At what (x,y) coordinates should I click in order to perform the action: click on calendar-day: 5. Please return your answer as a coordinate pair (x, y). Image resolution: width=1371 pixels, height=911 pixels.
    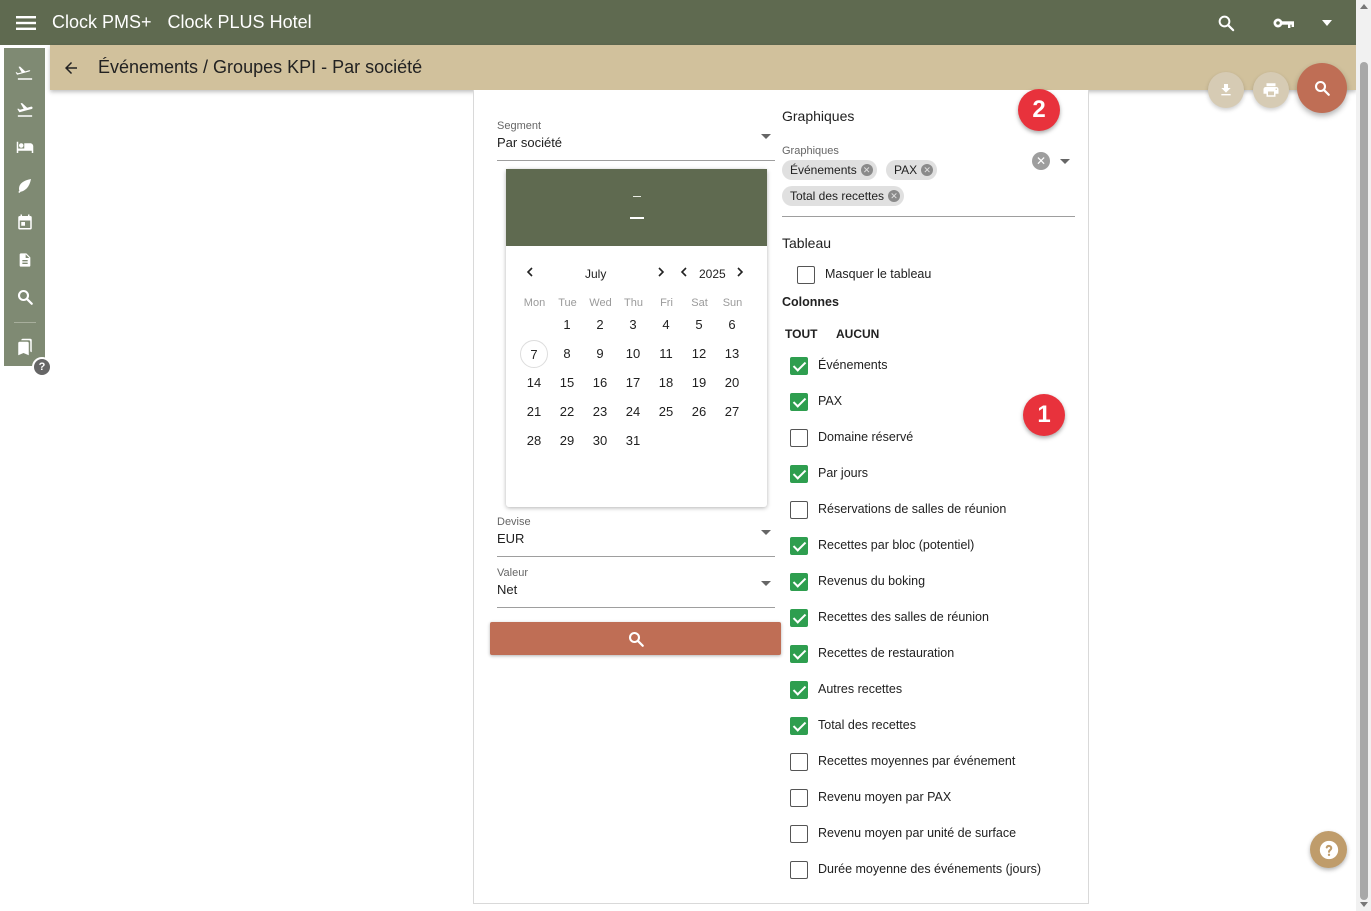
    Looking at the image, I should click on (699, 325).